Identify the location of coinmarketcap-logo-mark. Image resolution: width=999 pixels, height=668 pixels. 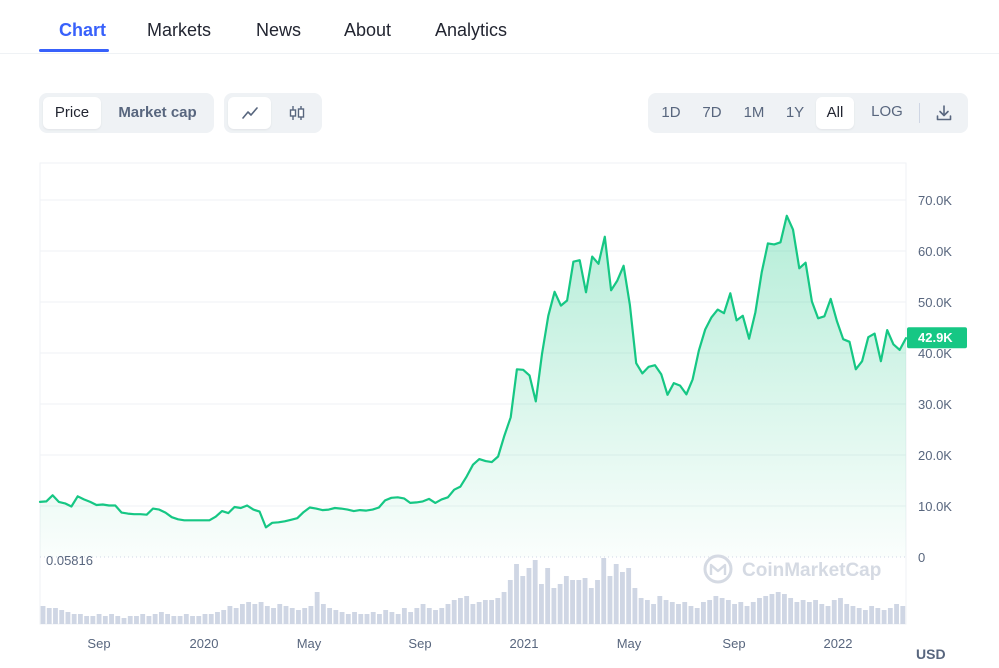
(718, 569).